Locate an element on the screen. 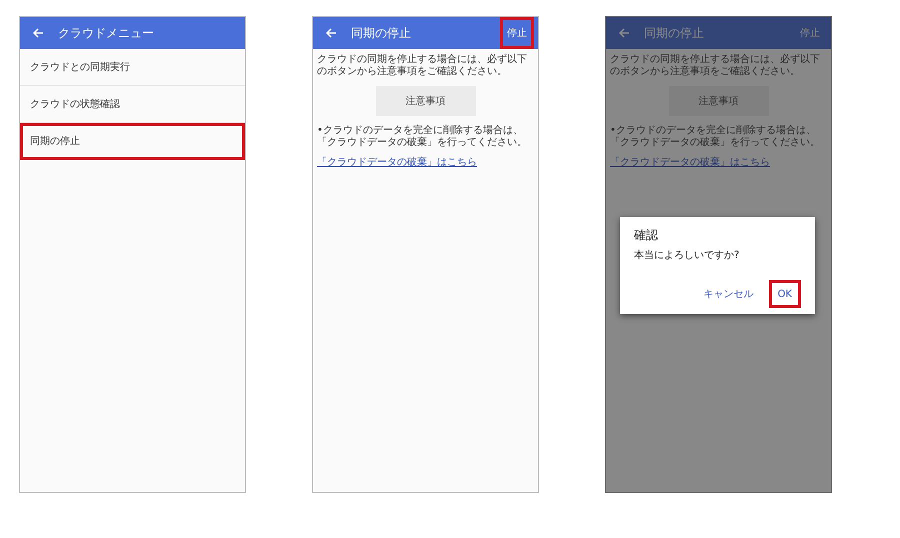  screen-title: クラウドメニュー is located at coordinates (106, 33).